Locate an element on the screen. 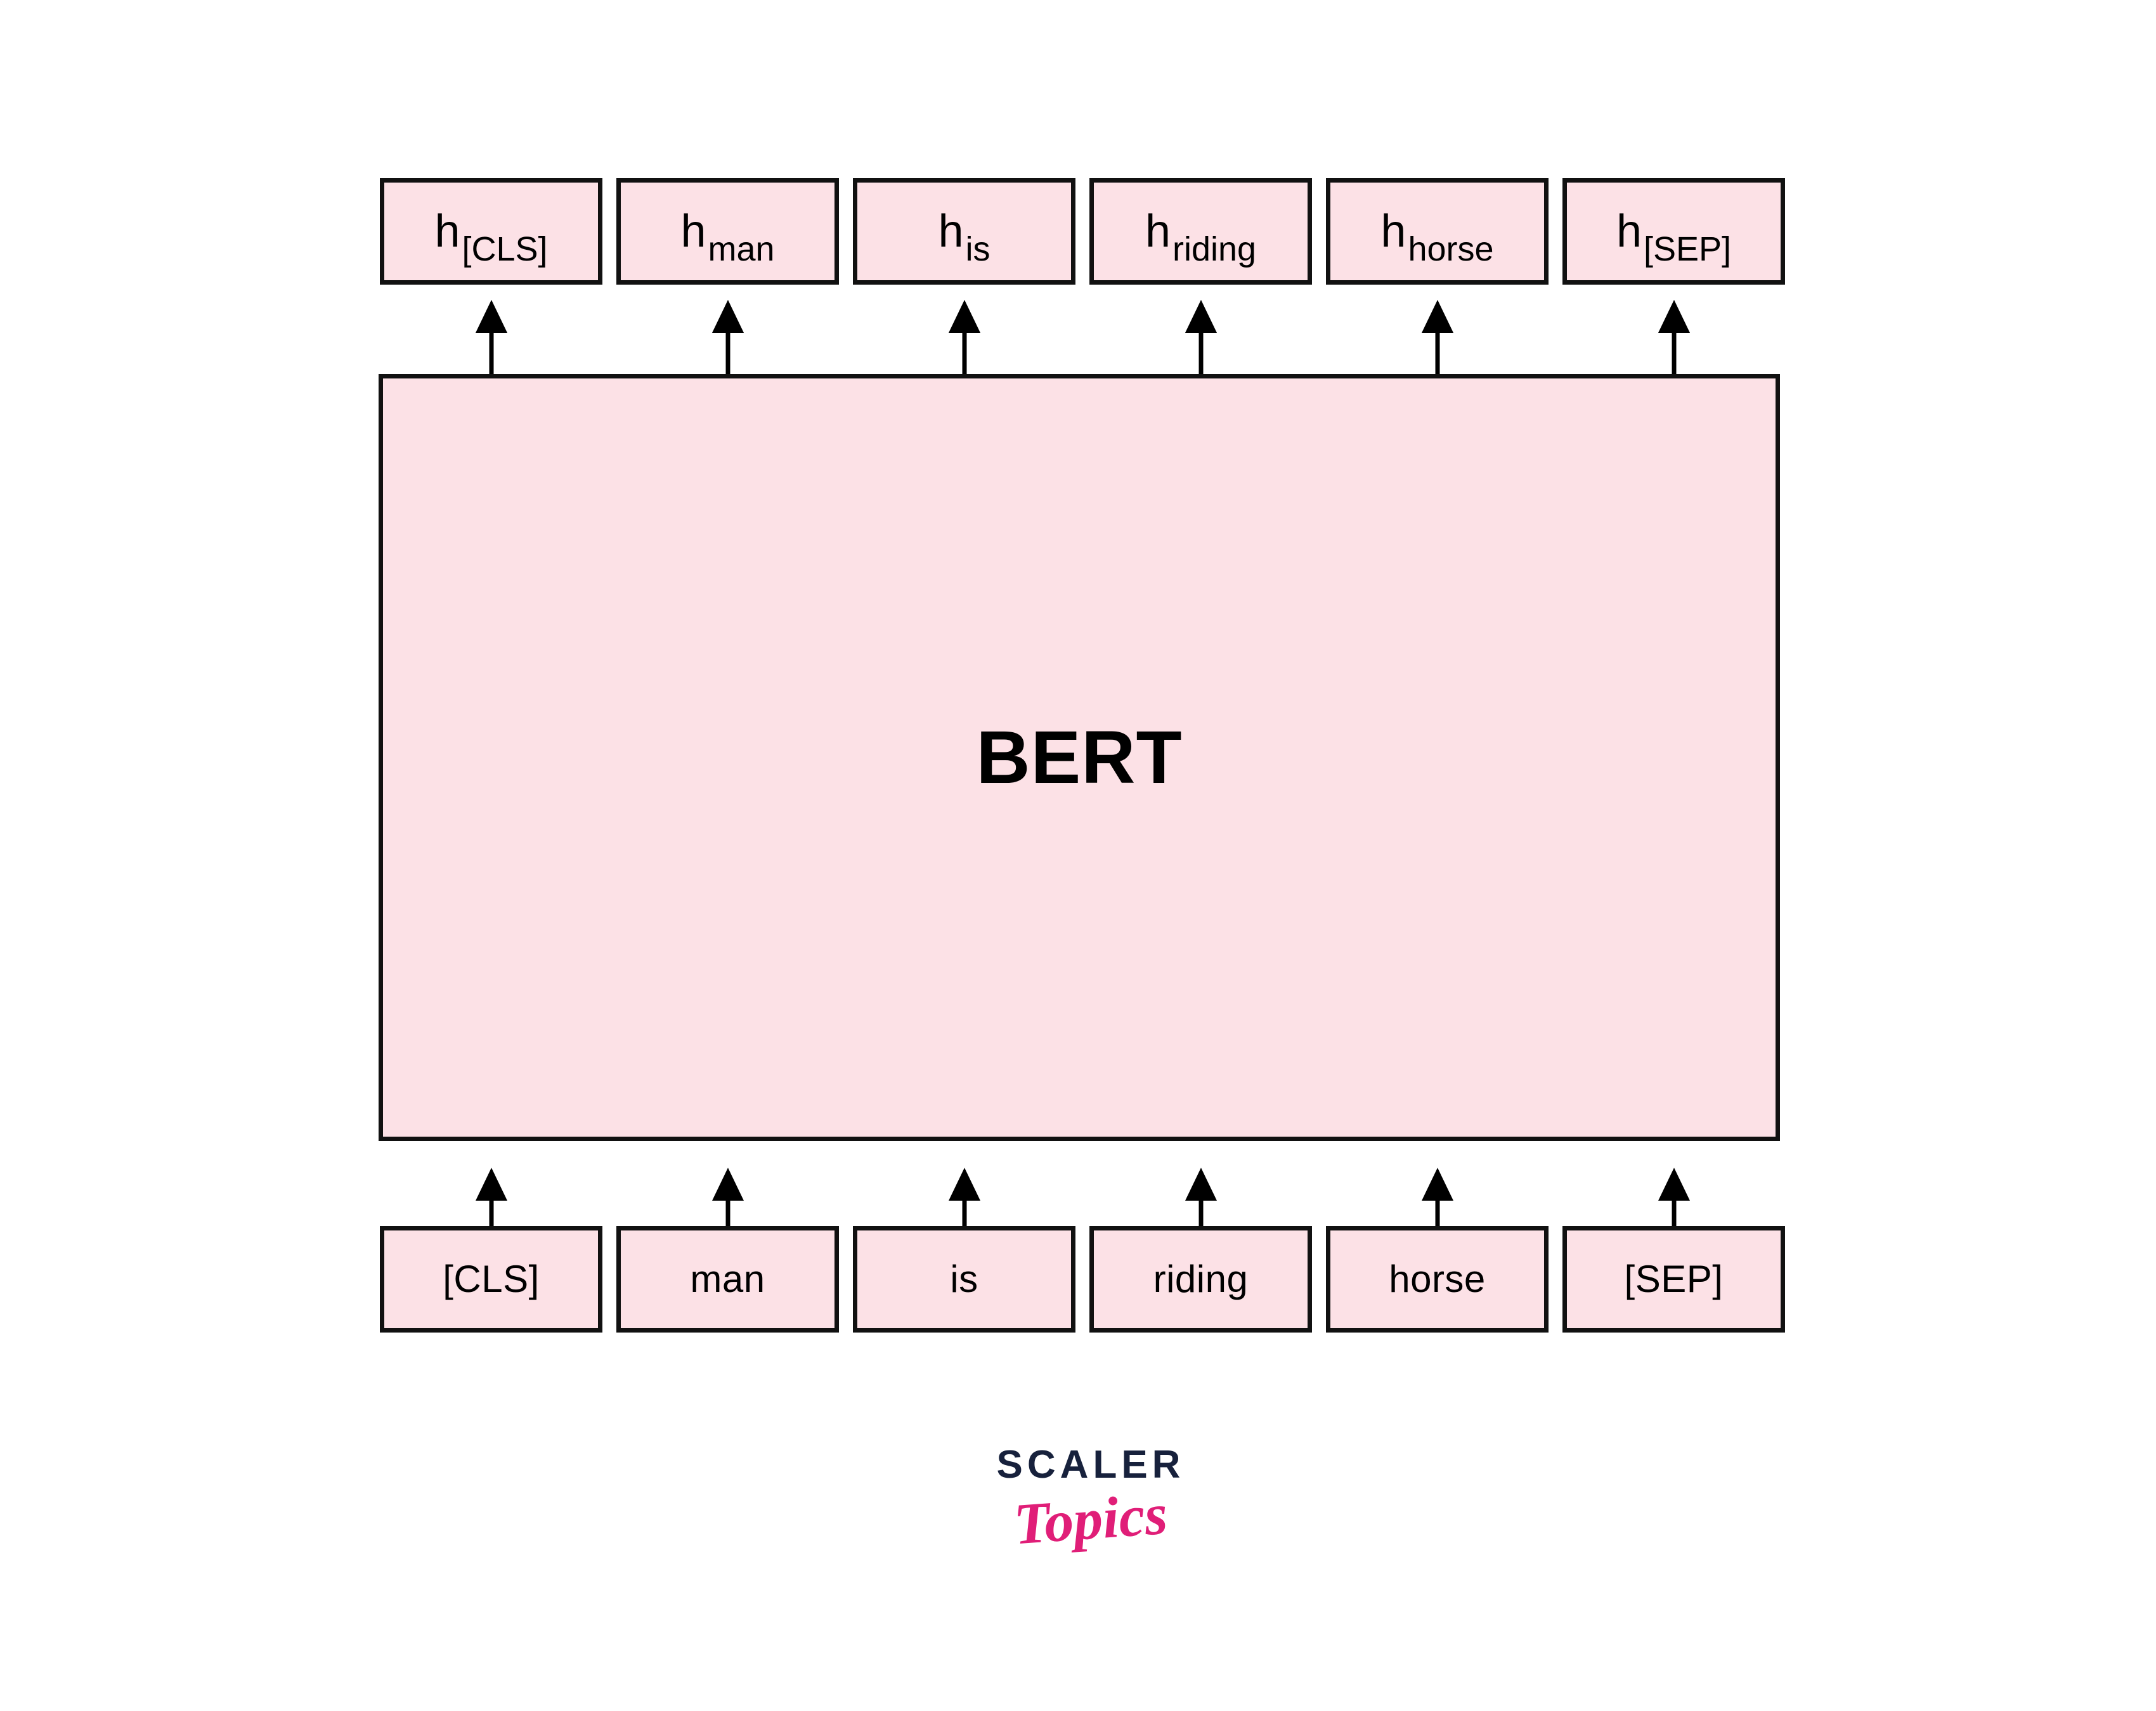 The height and width of the screenshot is (1711, 2156). input-box-cls: [CLS] is located at coordinates (491, 1279).